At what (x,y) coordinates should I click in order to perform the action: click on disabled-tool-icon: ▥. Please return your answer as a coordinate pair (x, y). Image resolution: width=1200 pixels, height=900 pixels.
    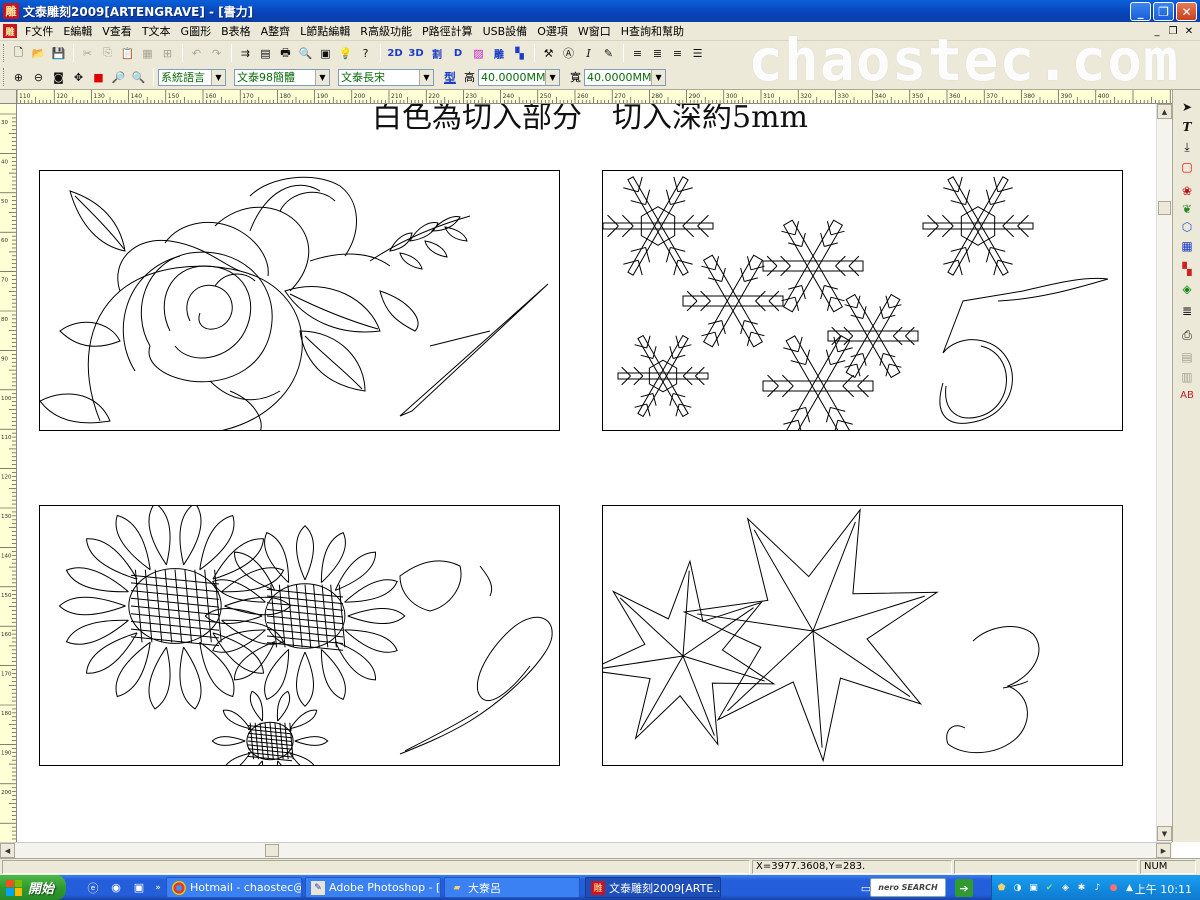
    Looking at the image, I should click on (1187, 377).